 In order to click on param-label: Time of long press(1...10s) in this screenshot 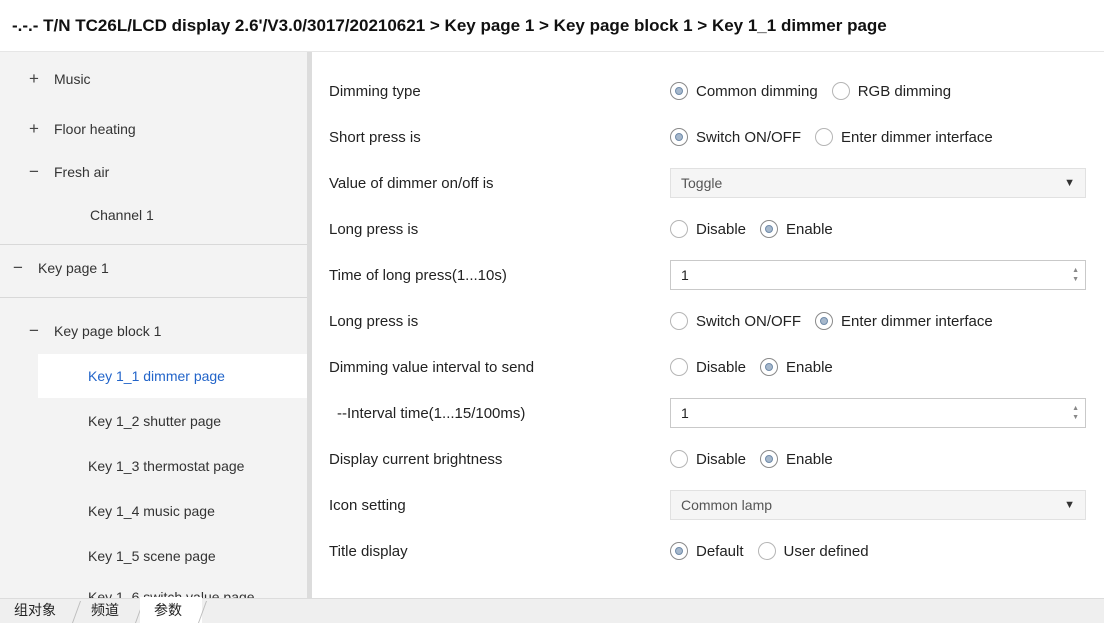, I will do `click(418, 275)`.